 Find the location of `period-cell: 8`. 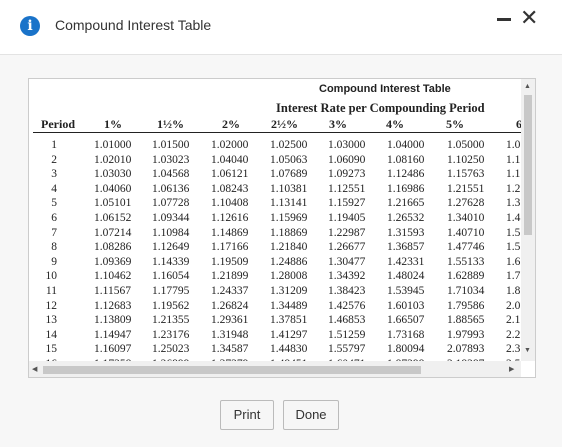

period-cell: 8 is located at coordinates (54, 247).